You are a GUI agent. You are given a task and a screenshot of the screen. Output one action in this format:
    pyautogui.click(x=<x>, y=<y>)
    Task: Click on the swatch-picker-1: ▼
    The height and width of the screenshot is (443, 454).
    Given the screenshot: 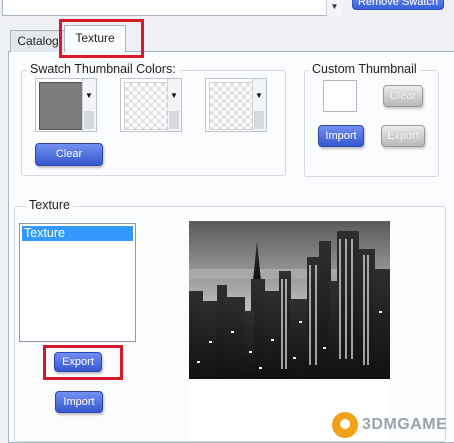 What is the action you would take?
    pyautogui.click(x=66, y=105)
    